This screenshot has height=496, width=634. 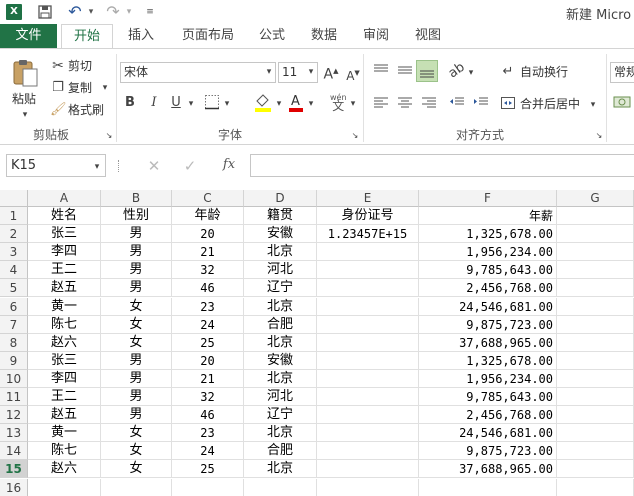 What do you see at coordinates (488, 378) in the screenshot?
I see `cell-f10: 1,956,234.00` at bounding box center [488, 378].